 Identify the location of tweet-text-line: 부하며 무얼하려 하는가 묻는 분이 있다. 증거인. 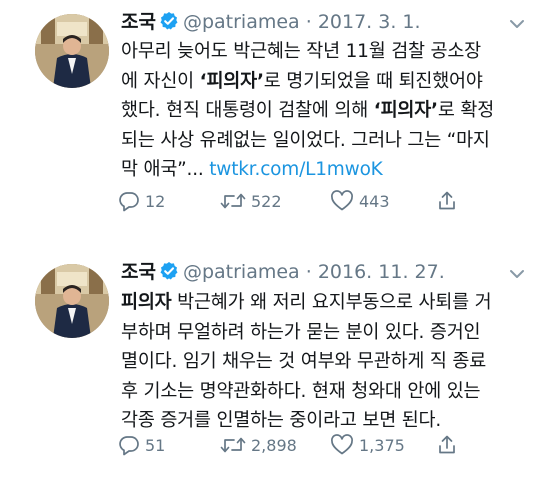
(331, 333).